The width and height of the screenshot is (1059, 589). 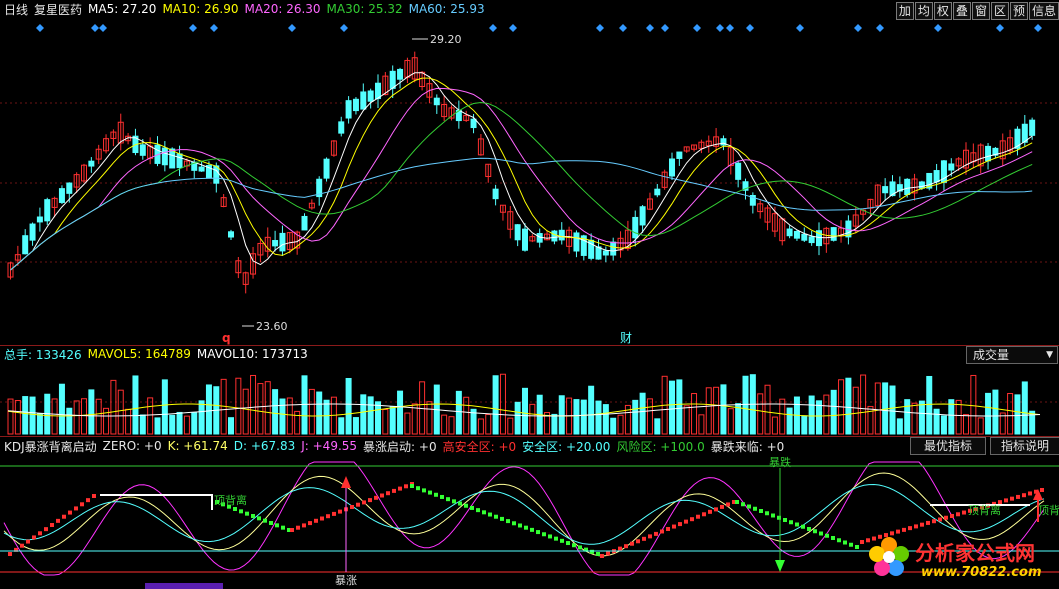 I want to click on kdj-risk: 风险区: +100.0, so click(x=660, y=446).